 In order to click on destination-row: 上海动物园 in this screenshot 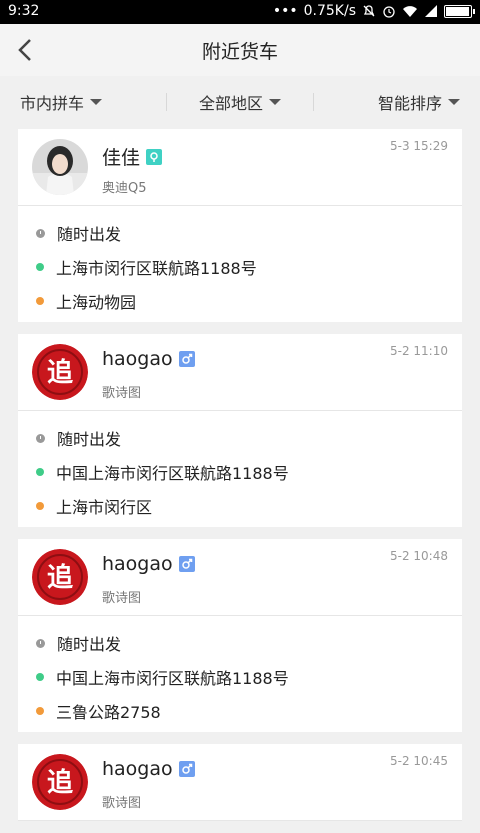, I will do `click(240, 301)`.